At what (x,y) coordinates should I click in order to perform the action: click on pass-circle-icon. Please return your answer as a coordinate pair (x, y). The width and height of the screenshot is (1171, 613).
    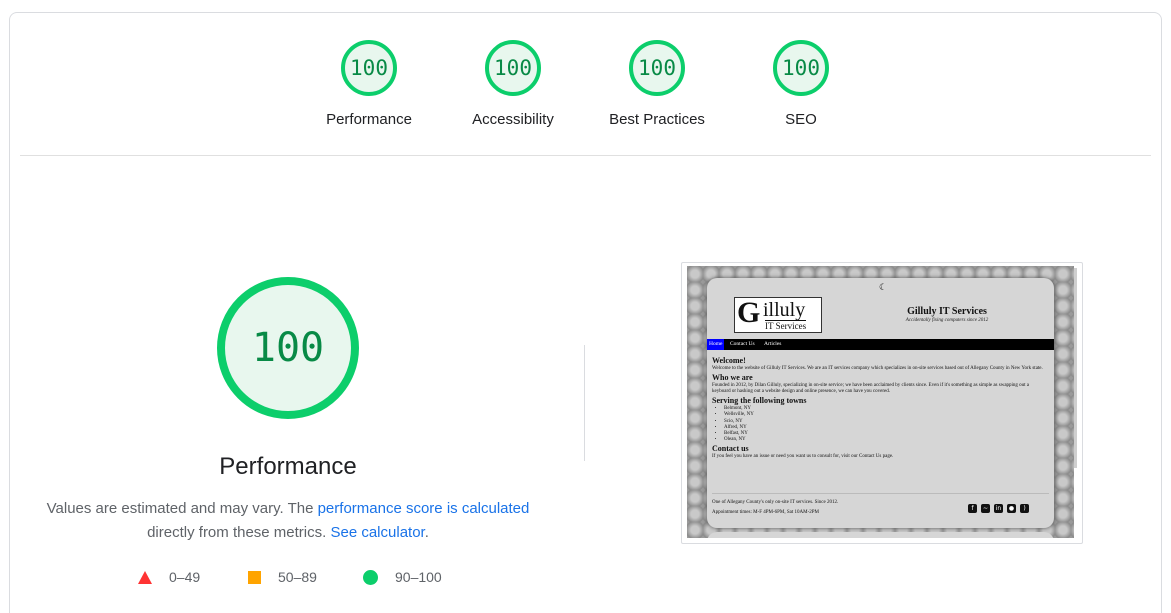
    Looking at the image, I should click on (370, 577).